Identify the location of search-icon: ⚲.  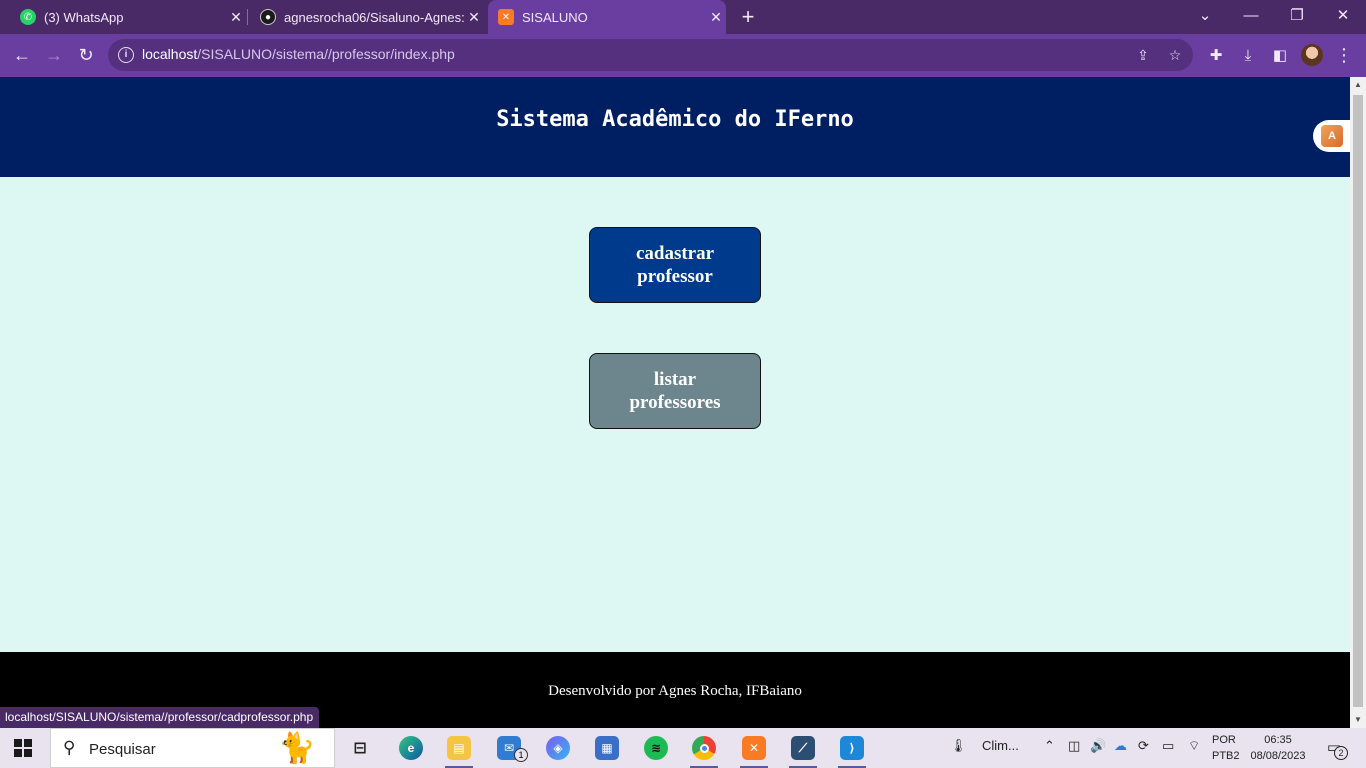
(69, 747).